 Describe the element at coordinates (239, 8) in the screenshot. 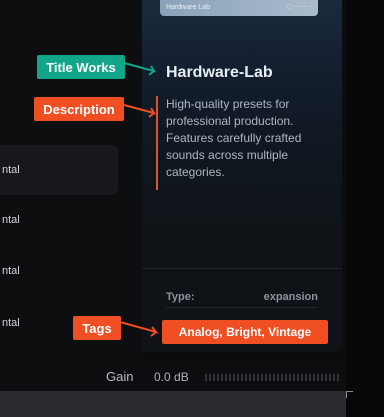

I see `preset-thumbnail: Hardware Lab ◯ ─ ─ ─ ─` at that location.